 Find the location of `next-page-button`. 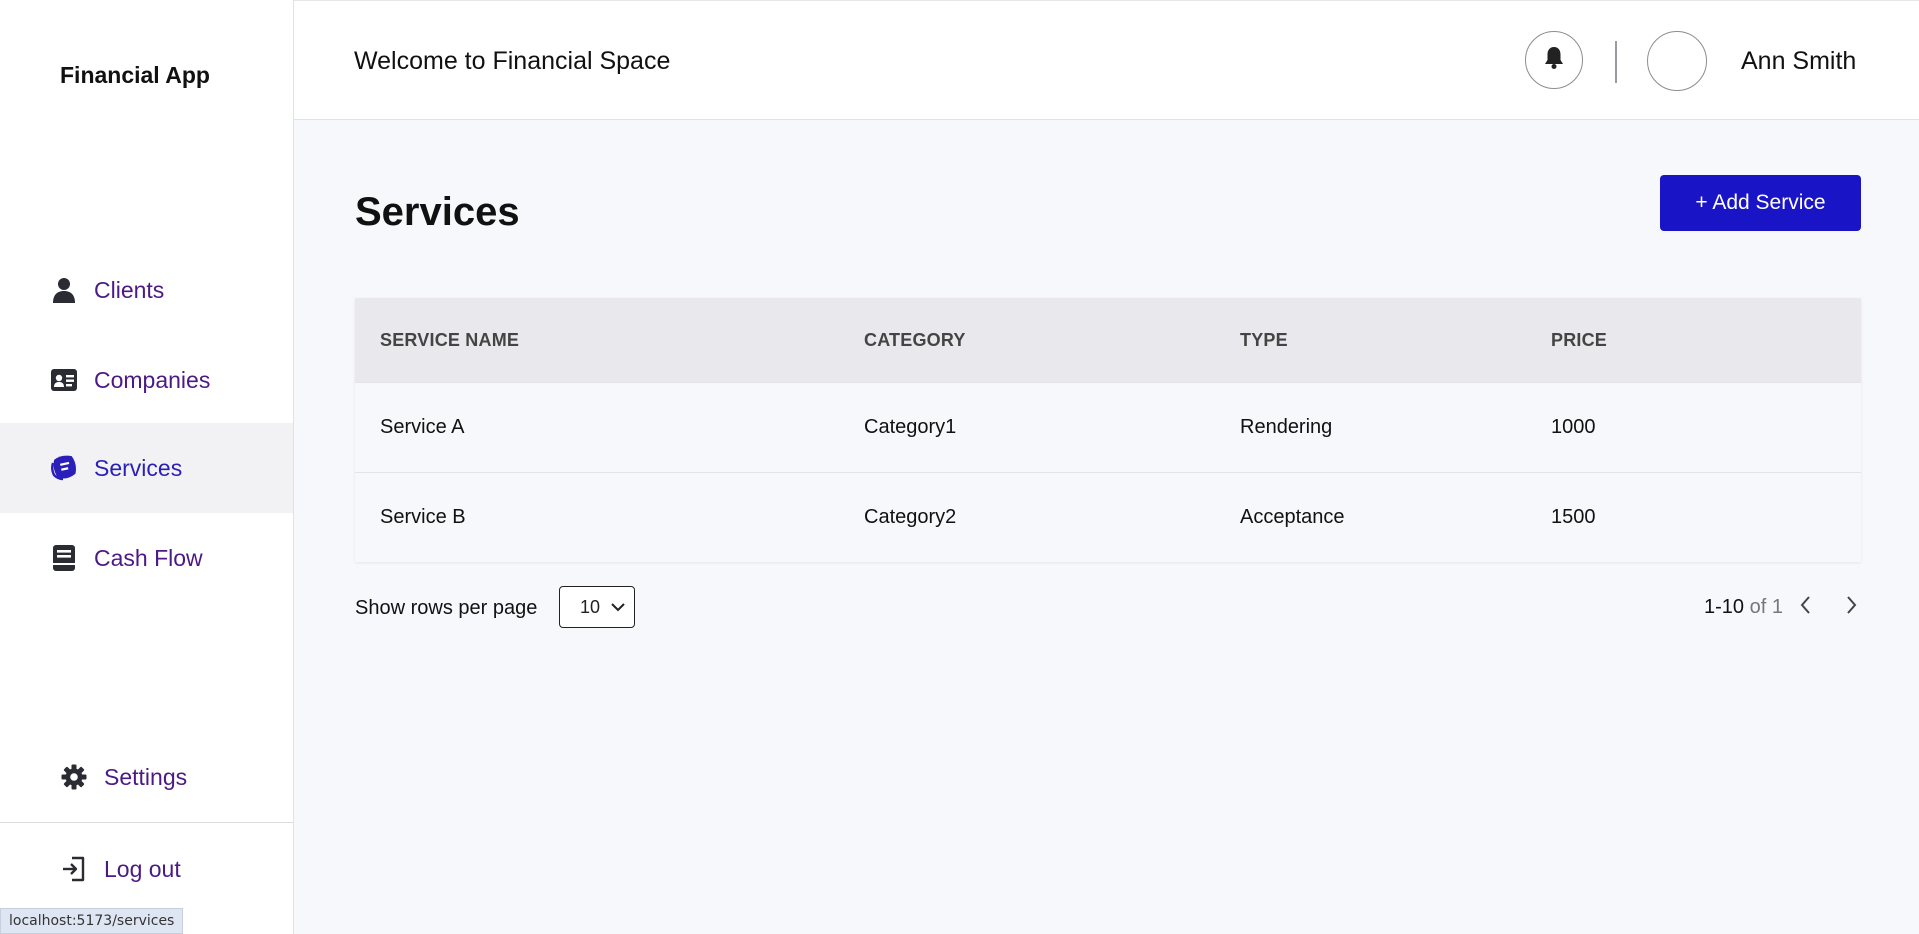

next-page-button is located at coordinates (1851, 607).